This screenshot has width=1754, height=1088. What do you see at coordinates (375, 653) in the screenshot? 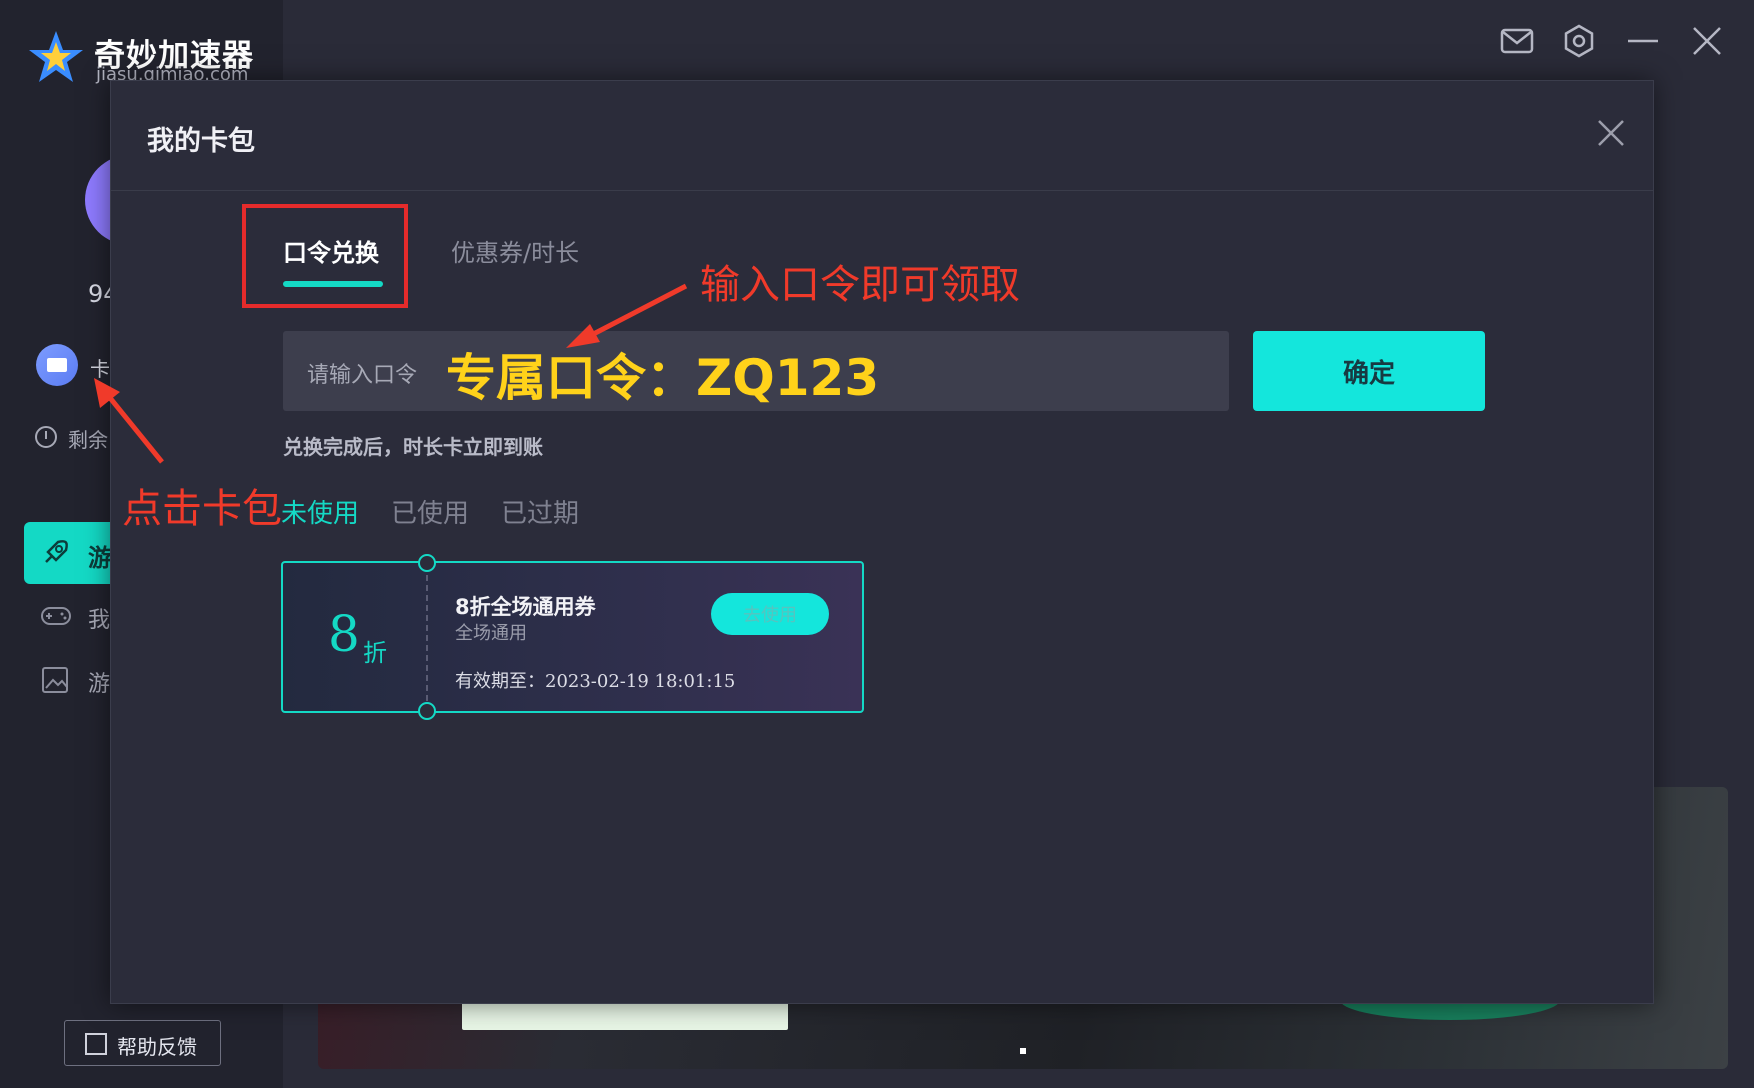
I see `coupon-discount-unit: 折` at bounding box center [375, 653].